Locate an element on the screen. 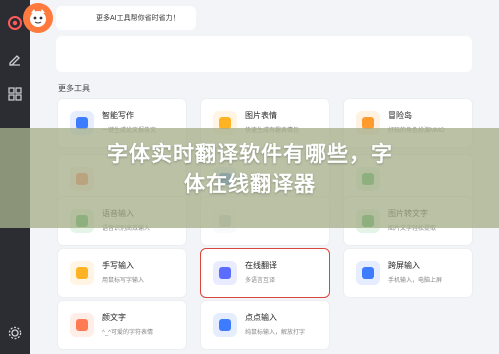 This screenshot has height=354, width=499. click-input-icon is located at coordinates (225, 325).